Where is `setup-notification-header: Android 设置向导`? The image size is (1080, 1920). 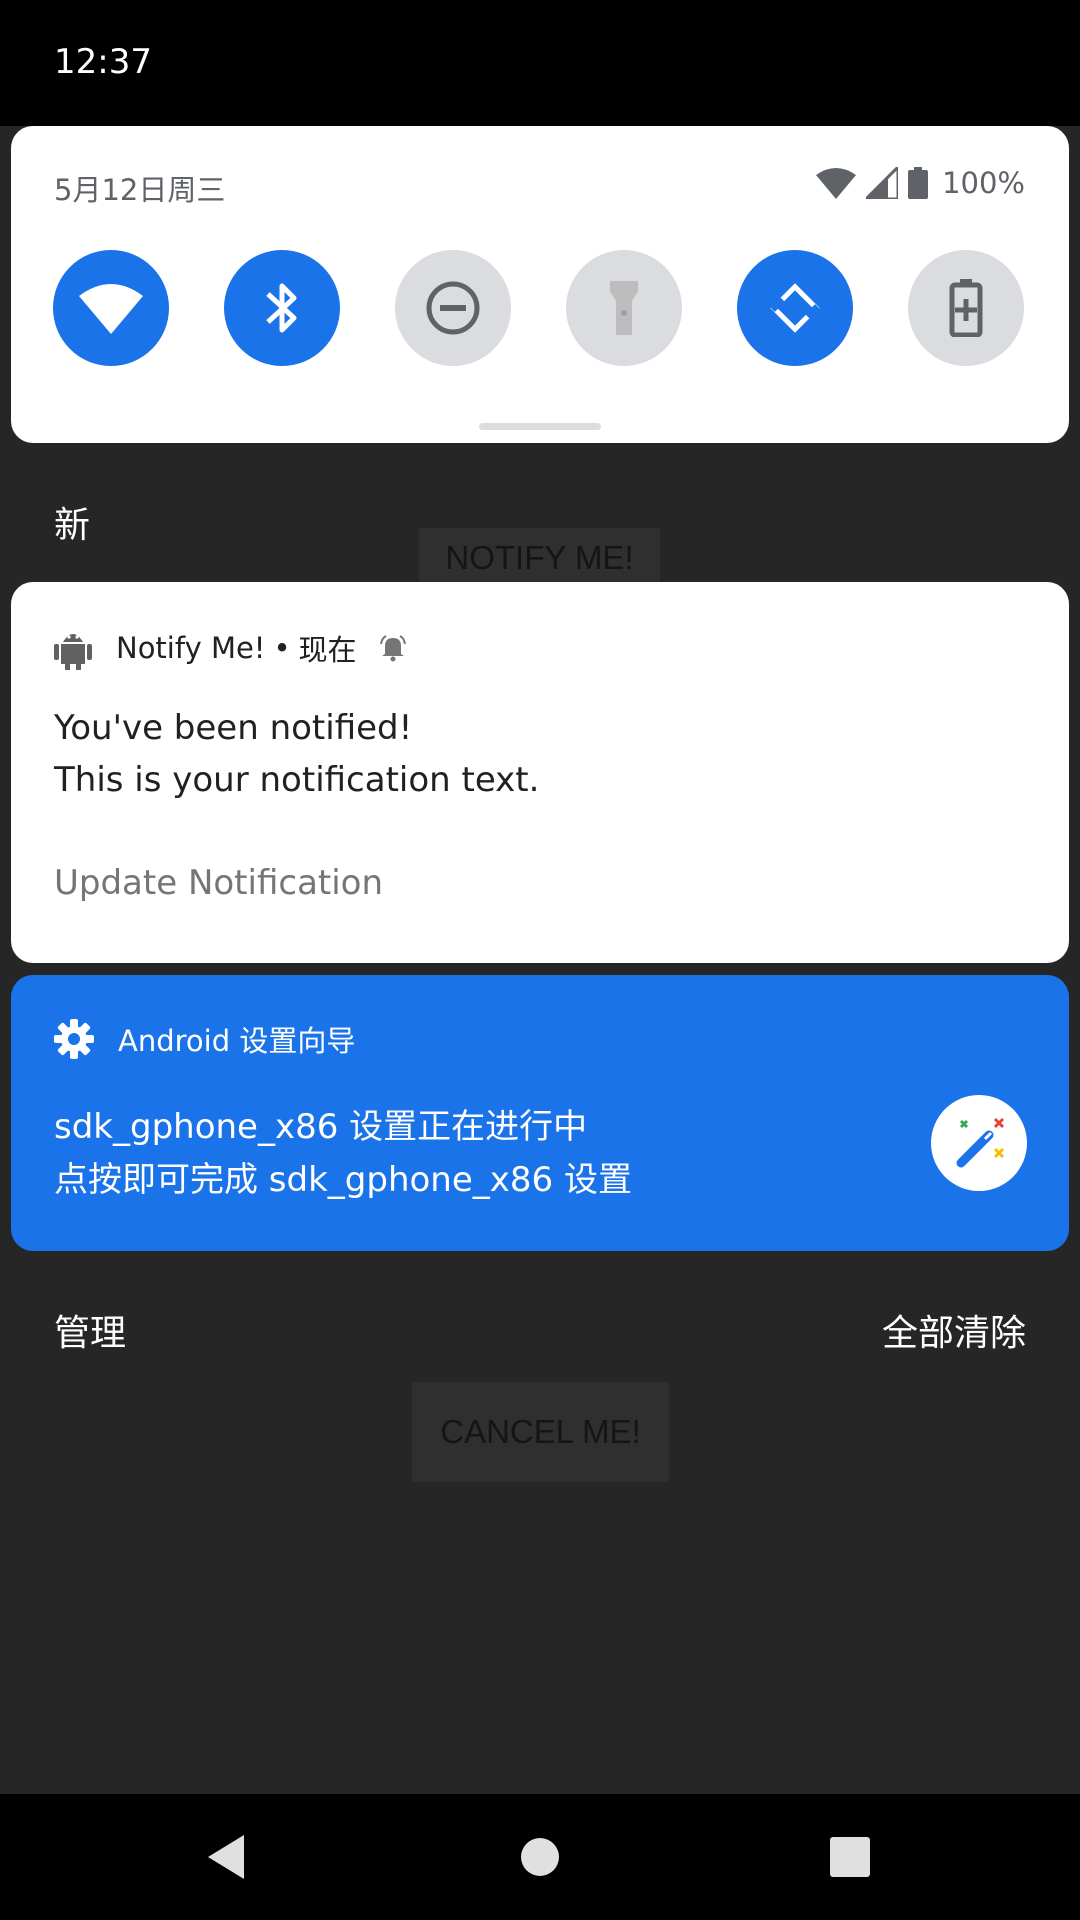
setup-notification-header: Android 设置向导 is located at coordinates (204, 1039).